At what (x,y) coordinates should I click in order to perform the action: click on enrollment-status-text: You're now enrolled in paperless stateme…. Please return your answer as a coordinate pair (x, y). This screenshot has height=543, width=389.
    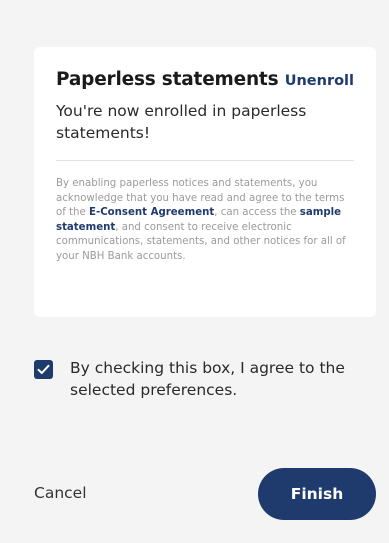
    Looking at the image, I should click on (181, 122).